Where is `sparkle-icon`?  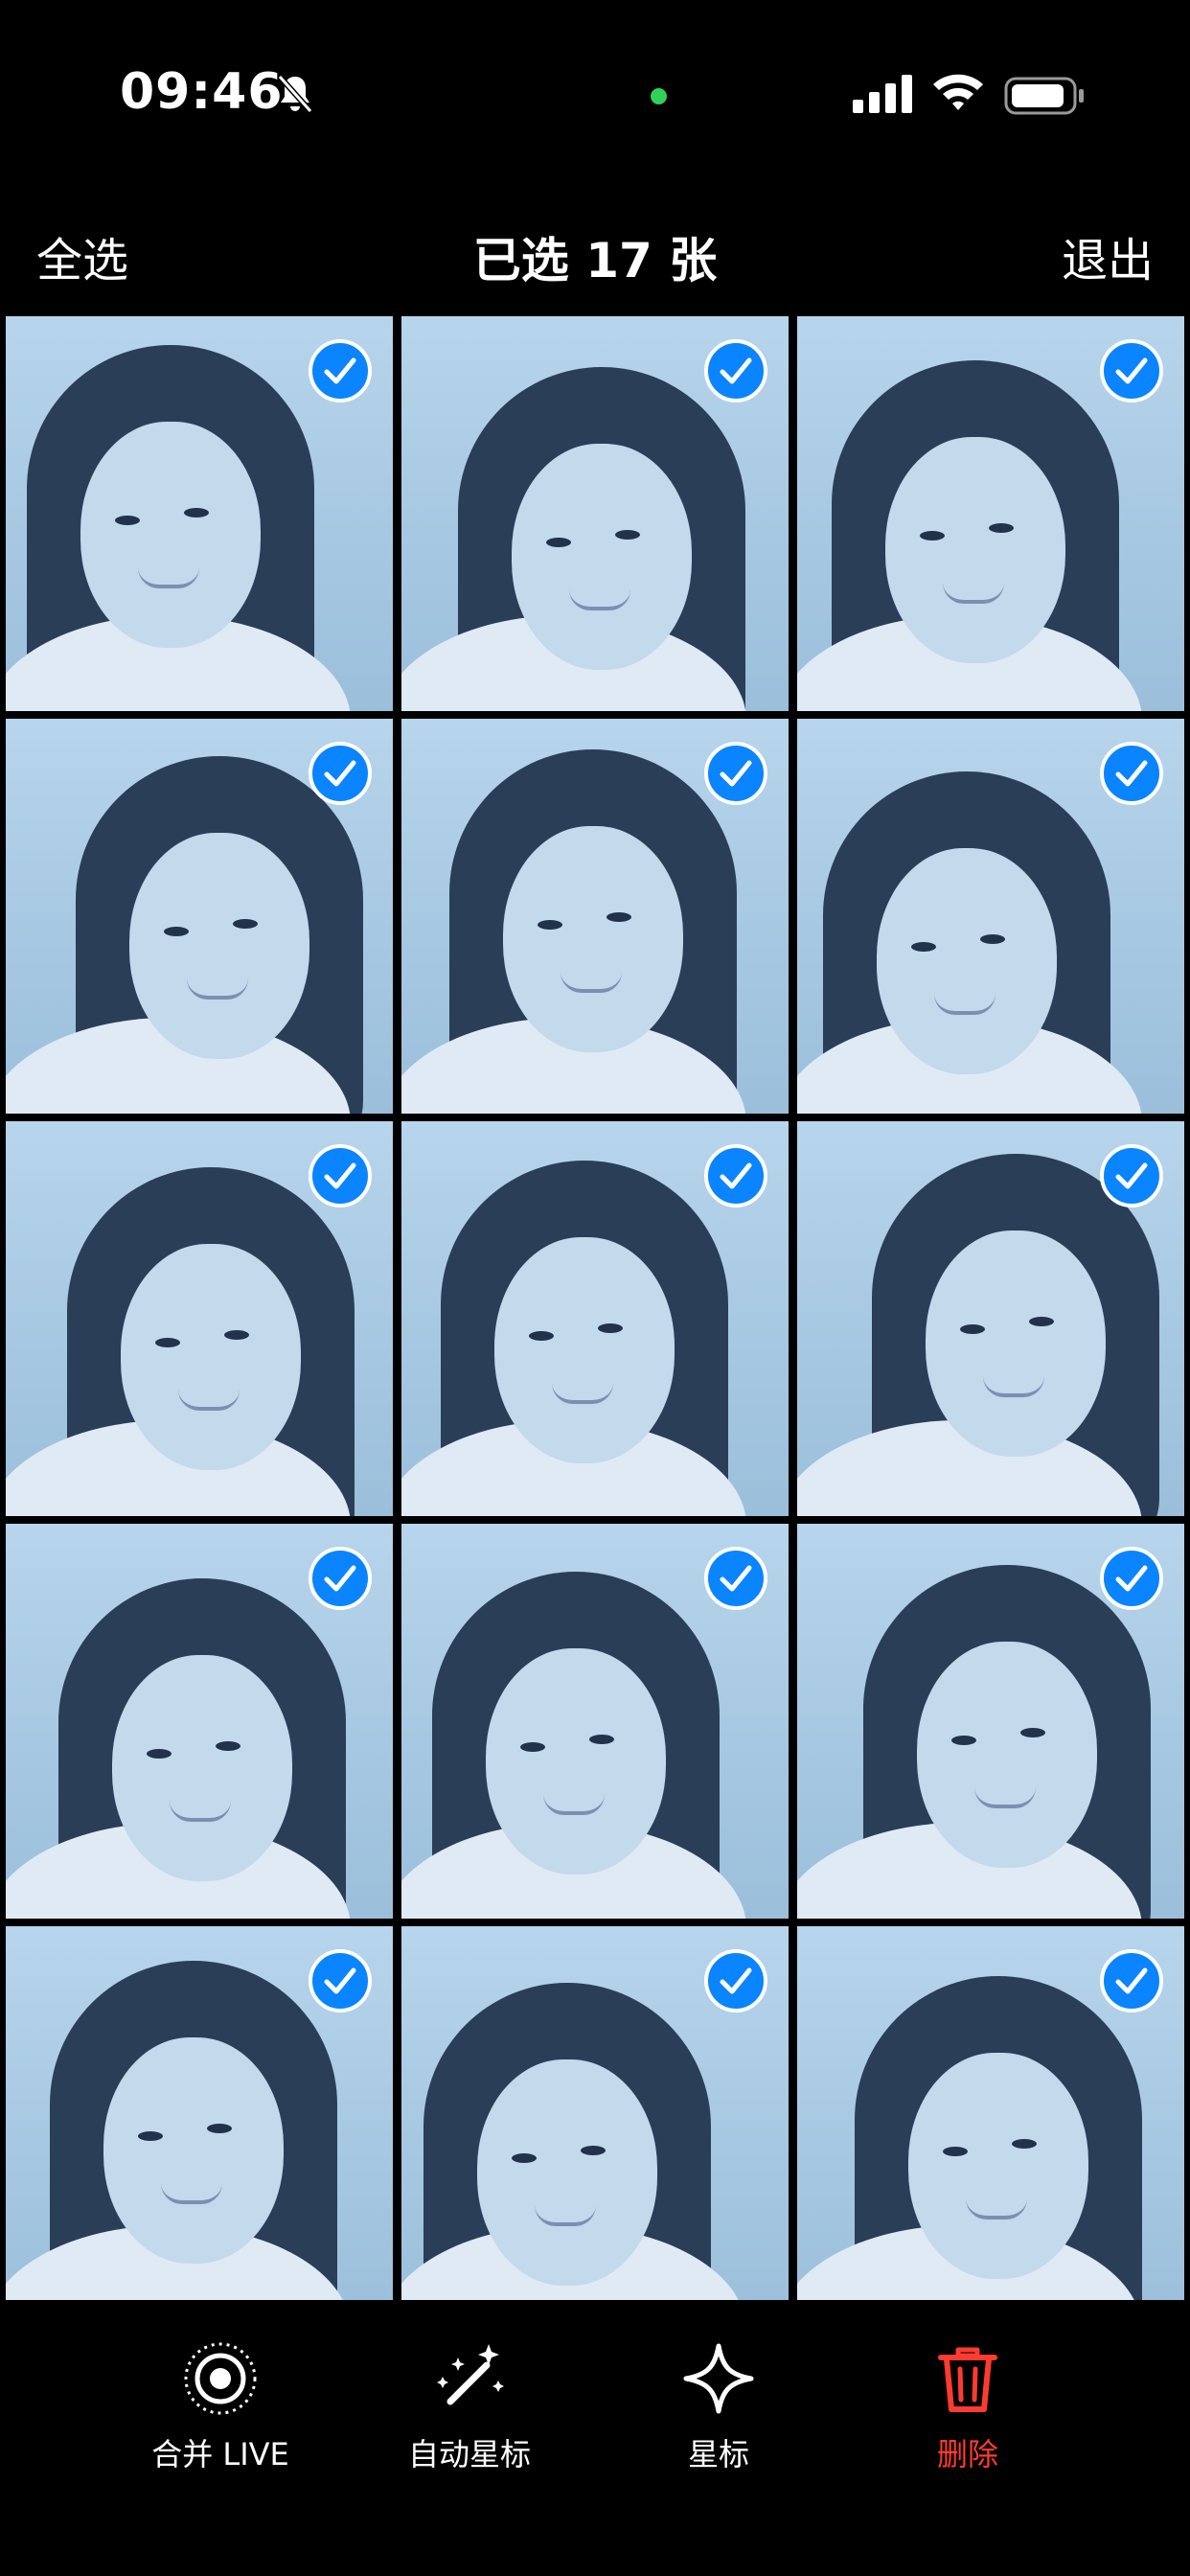 sparkle-icon is located at coordinates (718, 2378).